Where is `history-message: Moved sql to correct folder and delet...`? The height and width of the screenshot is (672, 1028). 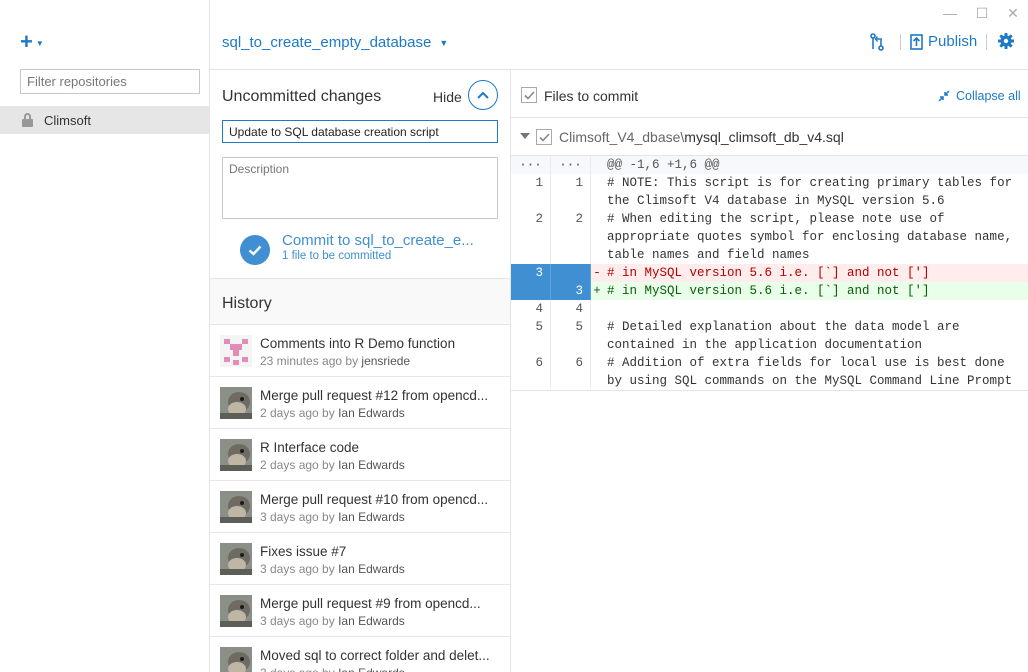 history-message: Moved sql to correct folder and delet... is located at coordinates (375, 655).